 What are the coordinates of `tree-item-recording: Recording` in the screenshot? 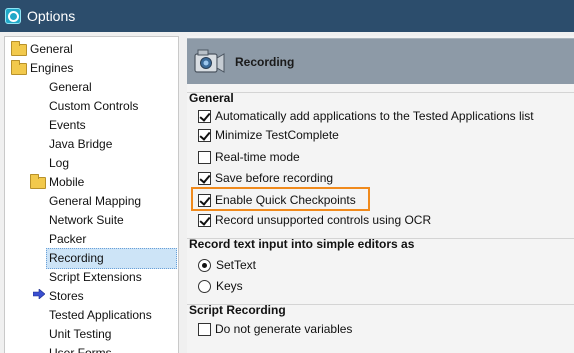 It's located at (111, 258).